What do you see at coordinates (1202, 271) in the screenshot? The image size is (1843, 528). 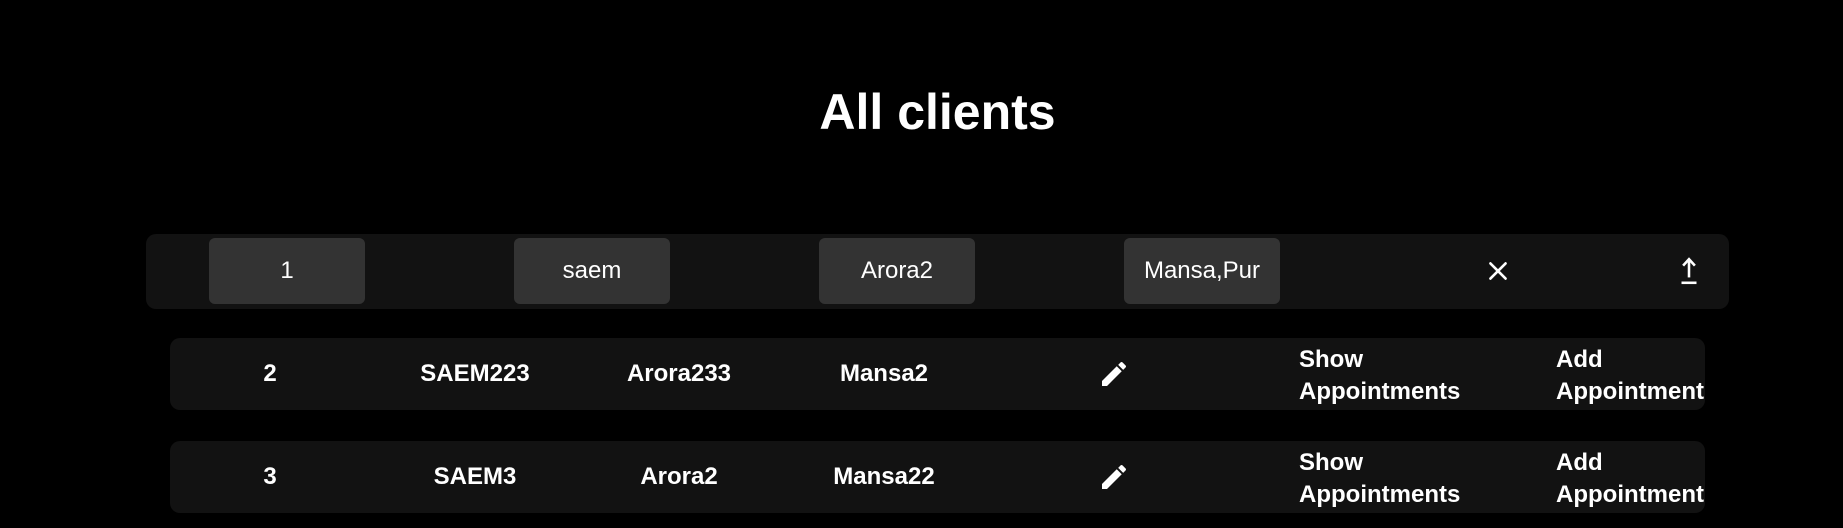 I see `client-city-input` at bounding box center [1202, 271].